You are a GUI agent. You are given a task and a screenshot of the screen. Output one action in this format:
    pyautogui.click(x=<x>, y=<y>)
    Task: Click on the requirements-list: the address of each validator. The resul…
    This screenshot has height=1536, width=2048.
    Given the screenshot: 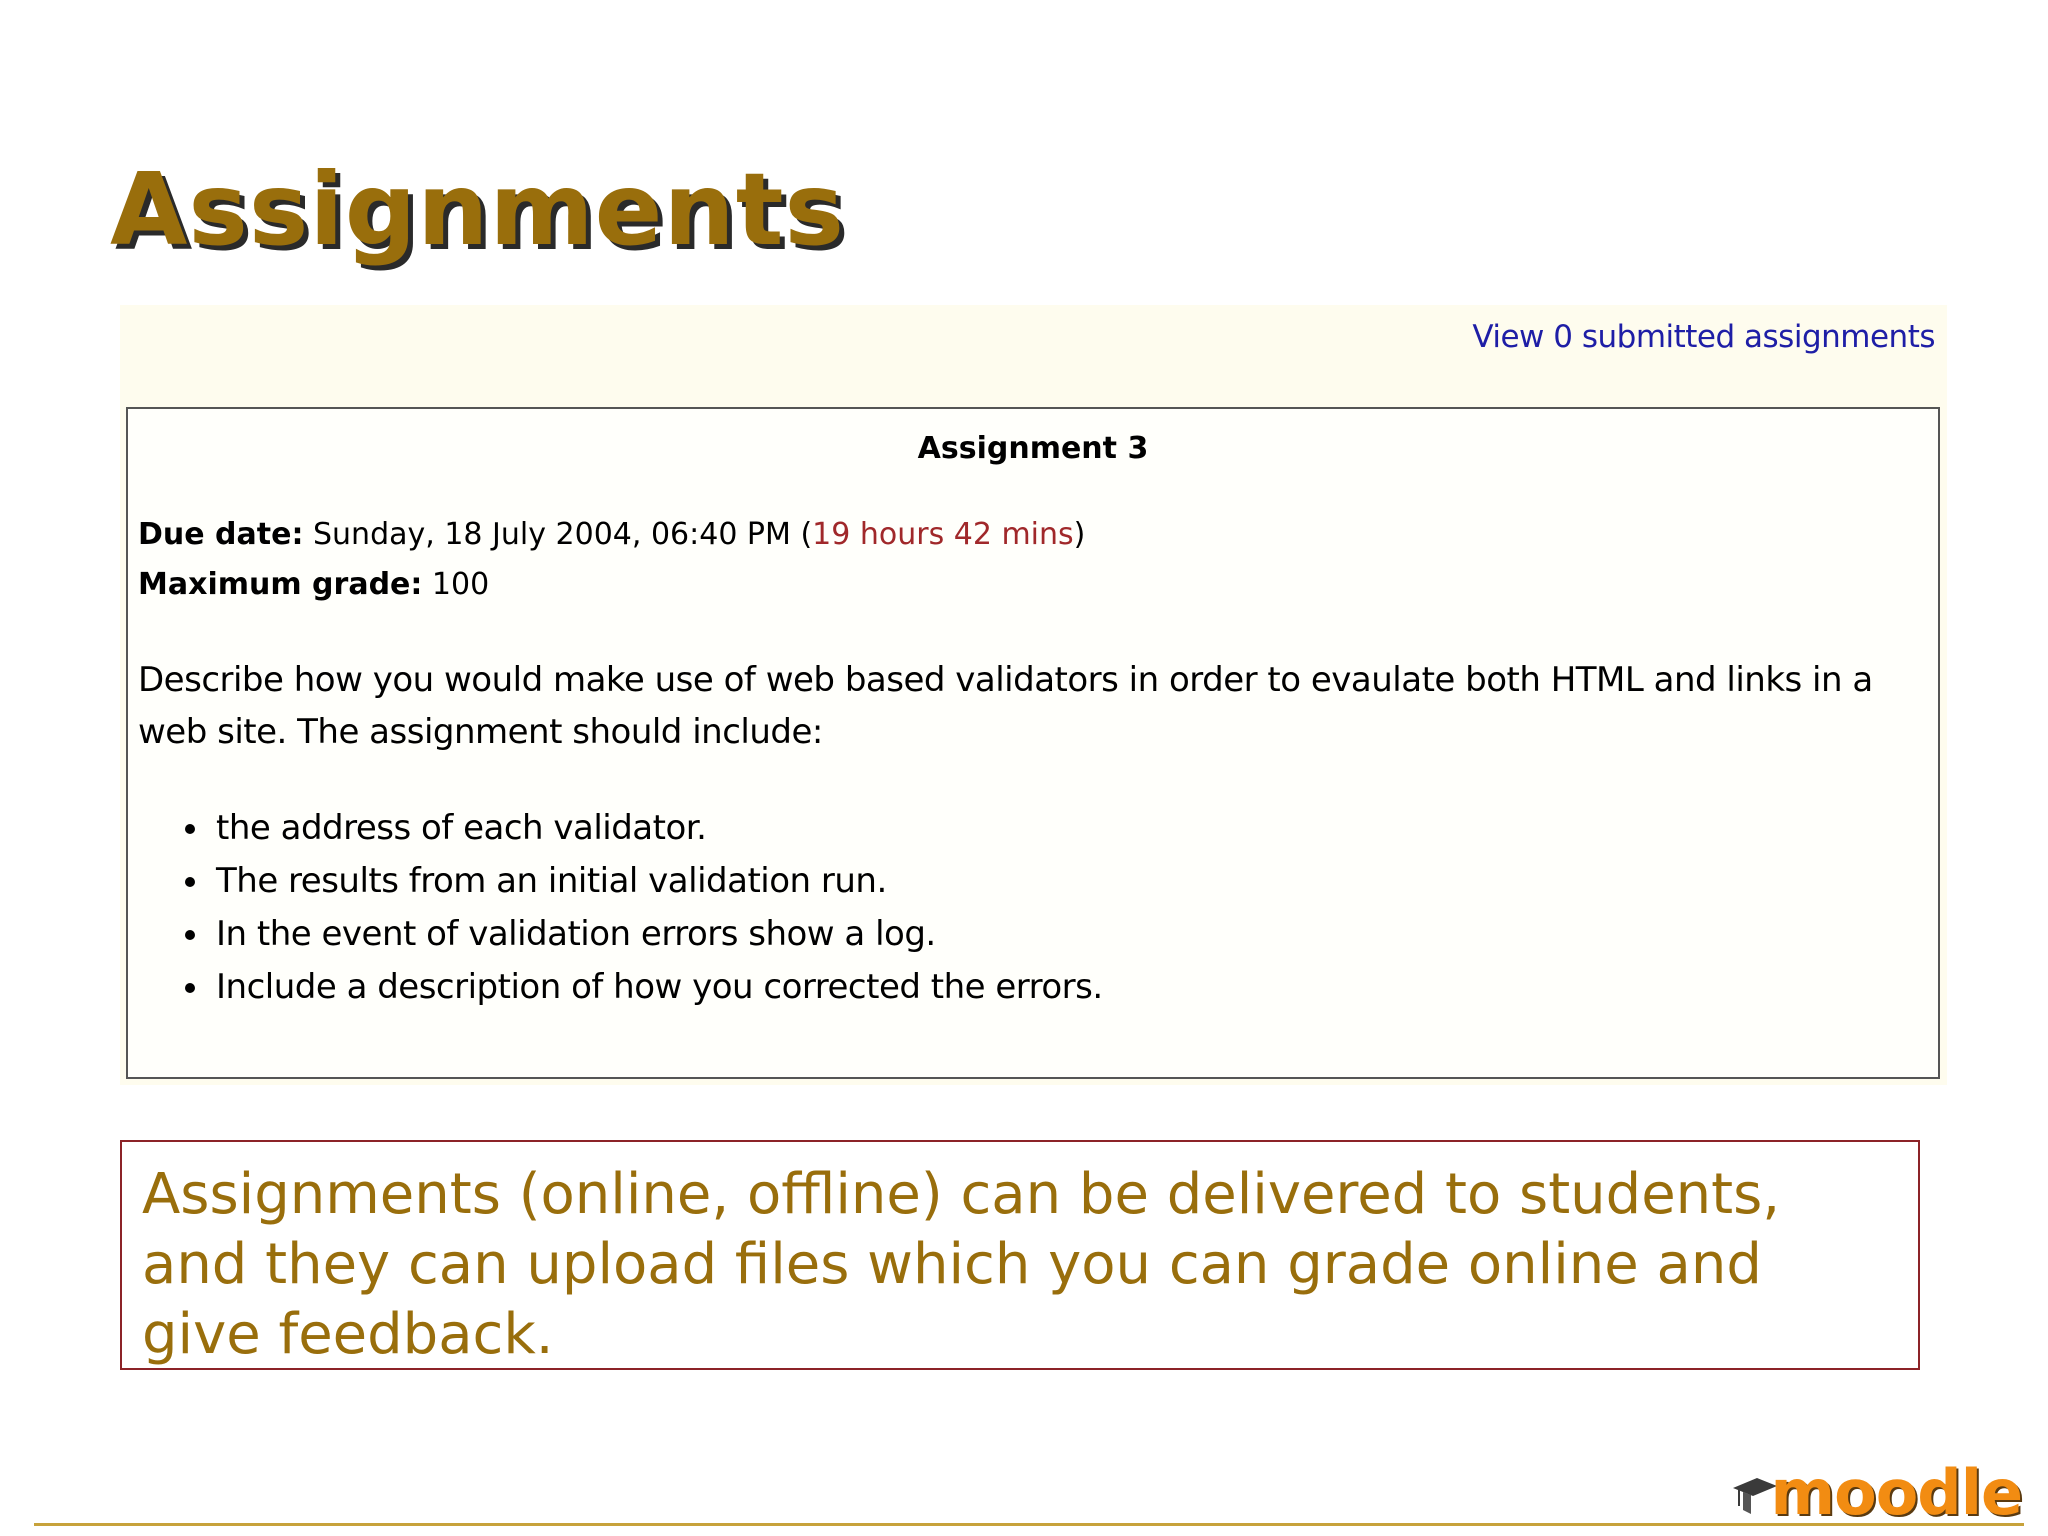 What is the action you would take?
    pyautogui.click(x=1033, y=908)
    